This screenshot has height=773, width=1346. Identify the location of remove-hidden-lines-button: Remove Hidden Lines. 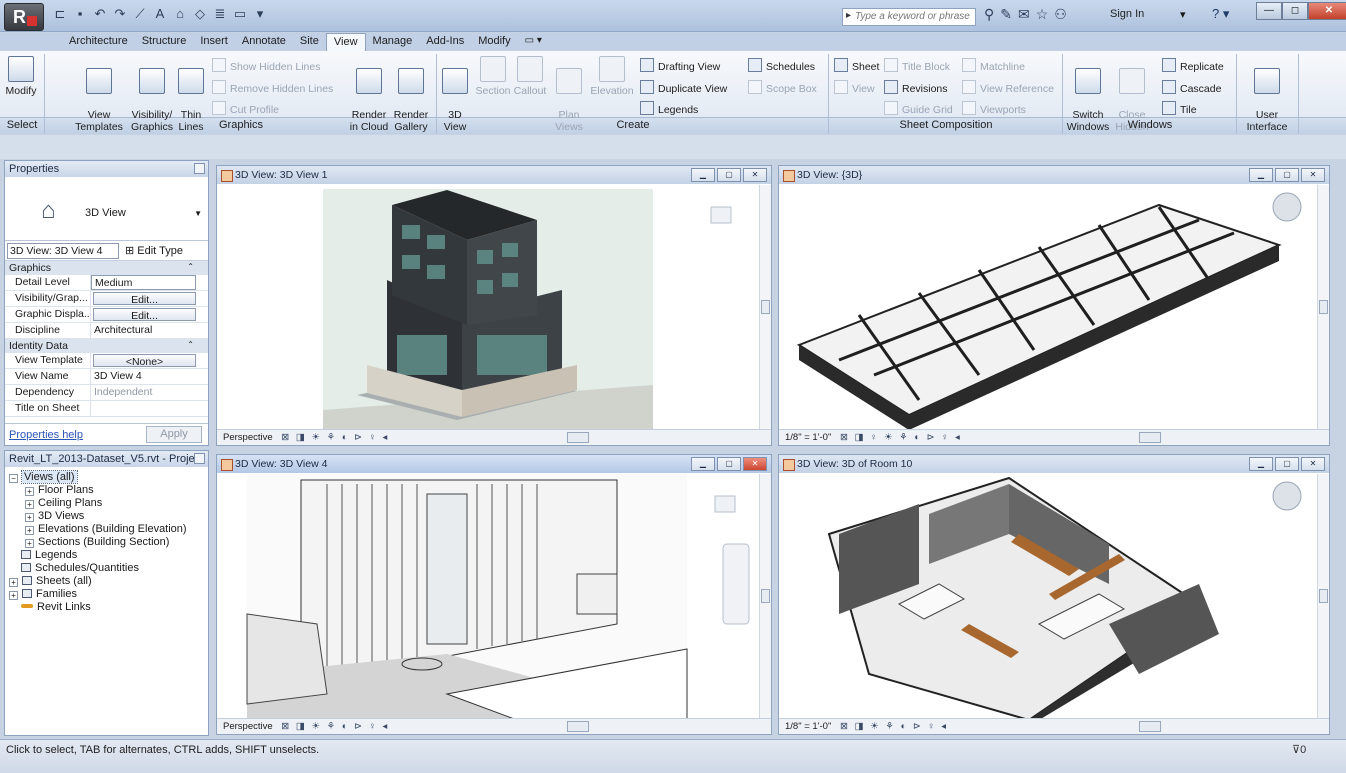
(272, 87).